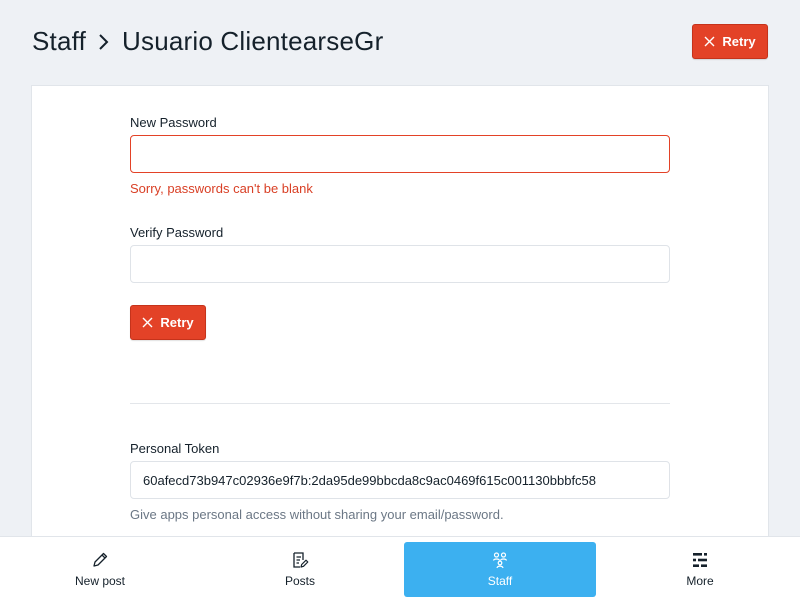 The height and width of the screenshot is (600, 800). Describe the element at coordinates (299, 581) in the screenshot. I see `nav-posts-label: Posts` at that location.